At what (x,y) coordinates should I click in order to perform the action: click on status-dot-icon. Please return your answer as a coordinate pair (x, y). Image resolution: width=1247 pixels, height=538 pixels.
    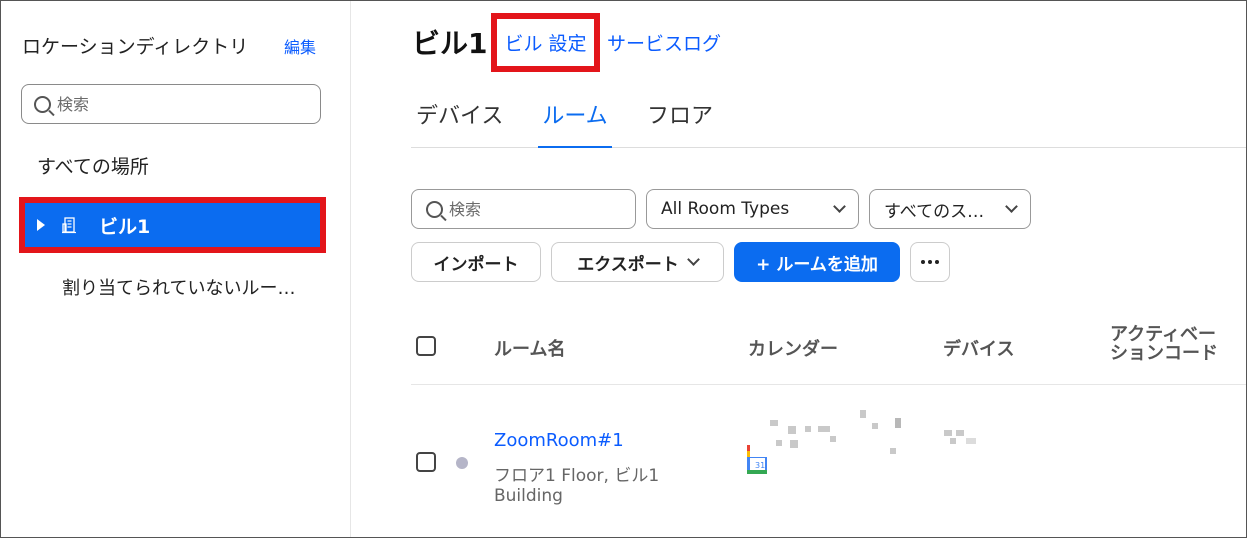
    Looking at the image, I should click on (462, 463).